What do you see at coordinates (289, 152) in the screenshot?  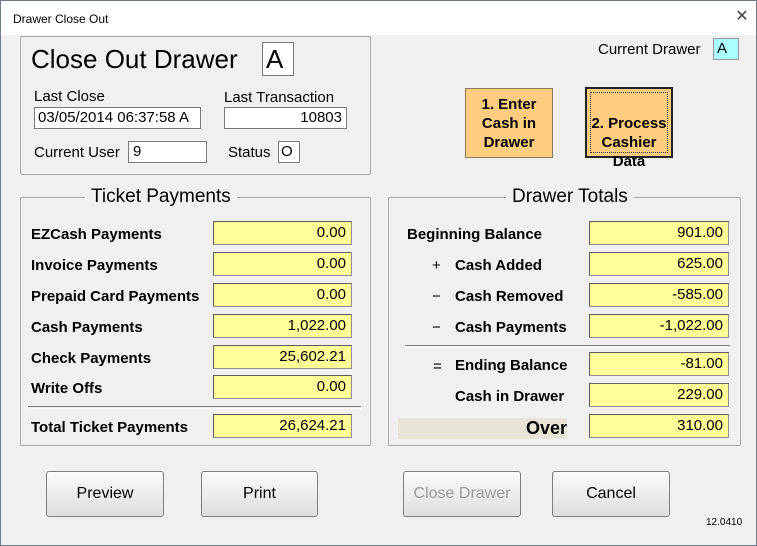 I see `status-field: O` at bounding box center [289, 152].